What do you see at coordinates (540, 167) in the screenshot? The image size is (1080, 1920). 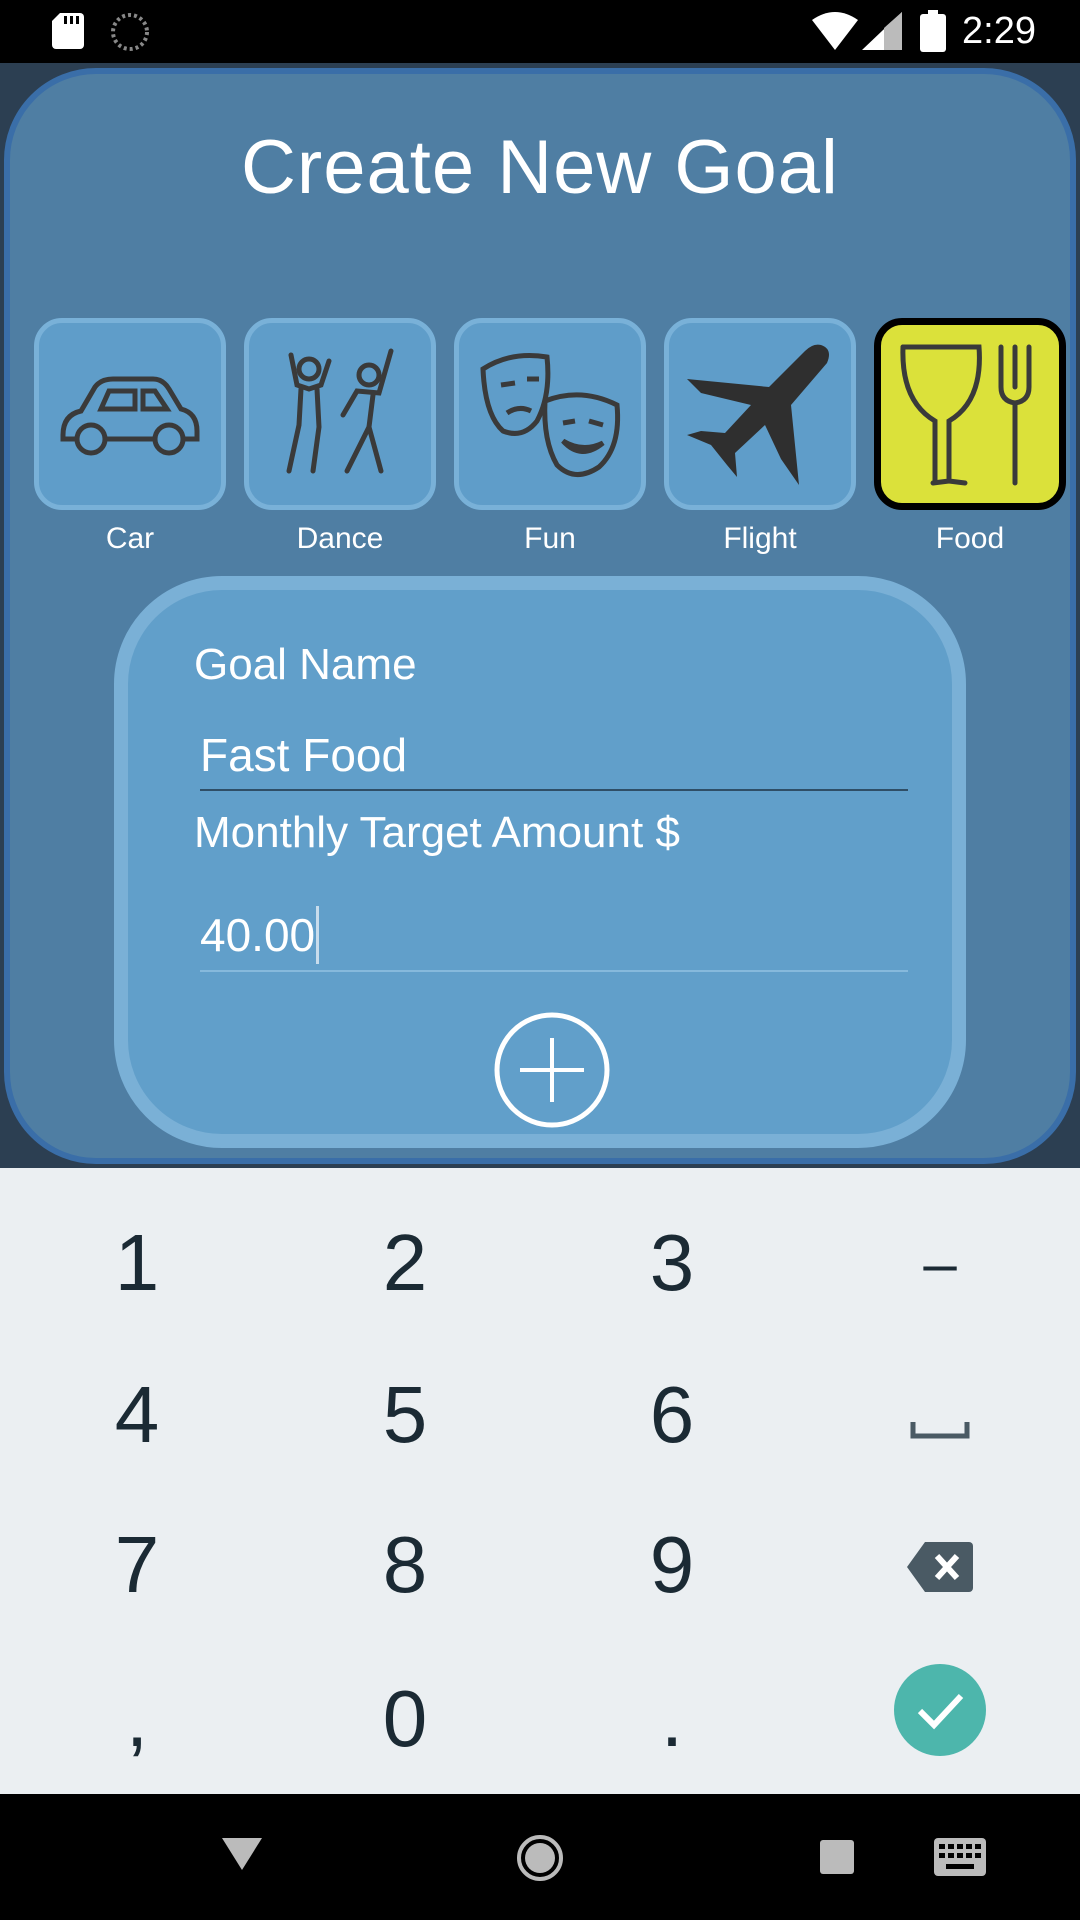 I see `dialog-title: Create New Goal` at bounding box center [540, 167].